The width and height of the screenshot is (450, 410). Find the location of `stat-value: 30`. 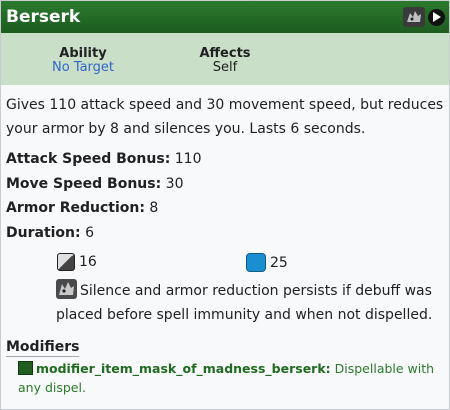

stat-value: 30 is located at coordinates (174, 183).